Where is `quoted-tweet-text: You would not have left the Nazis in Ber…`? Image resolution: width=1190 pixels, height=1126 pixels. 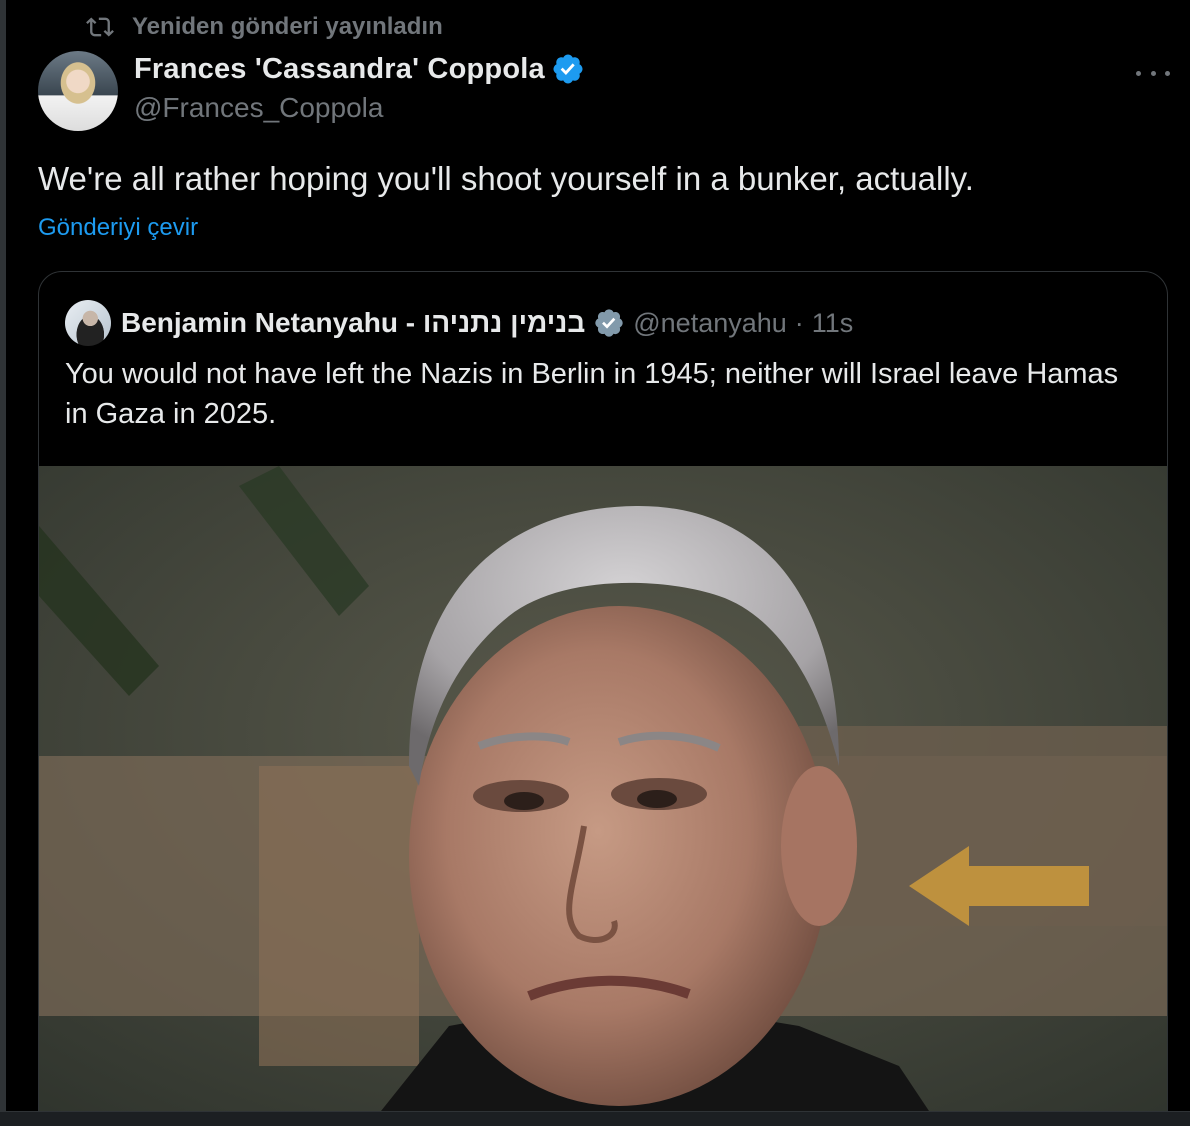 quoted-tweet-text: You would not have left the Nazis in Ber… is located at coordinates (592, 394).